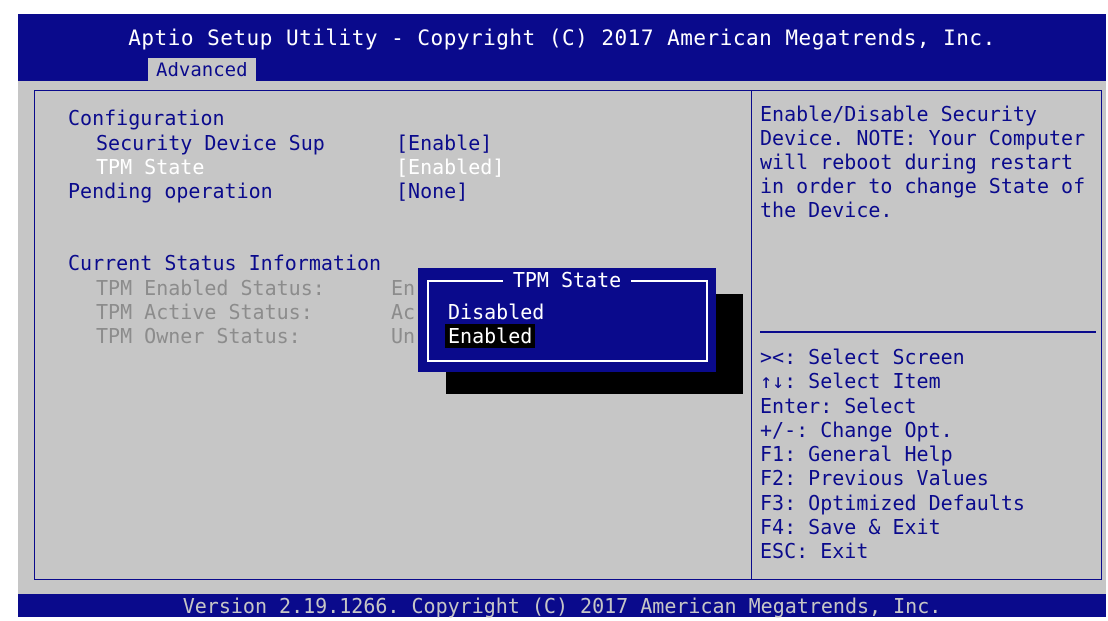  What do you see at coordinates (862, 357) in the screenshot?
I see `key-select-screen: ><: Select Screen` at bounding box center [862, 357].